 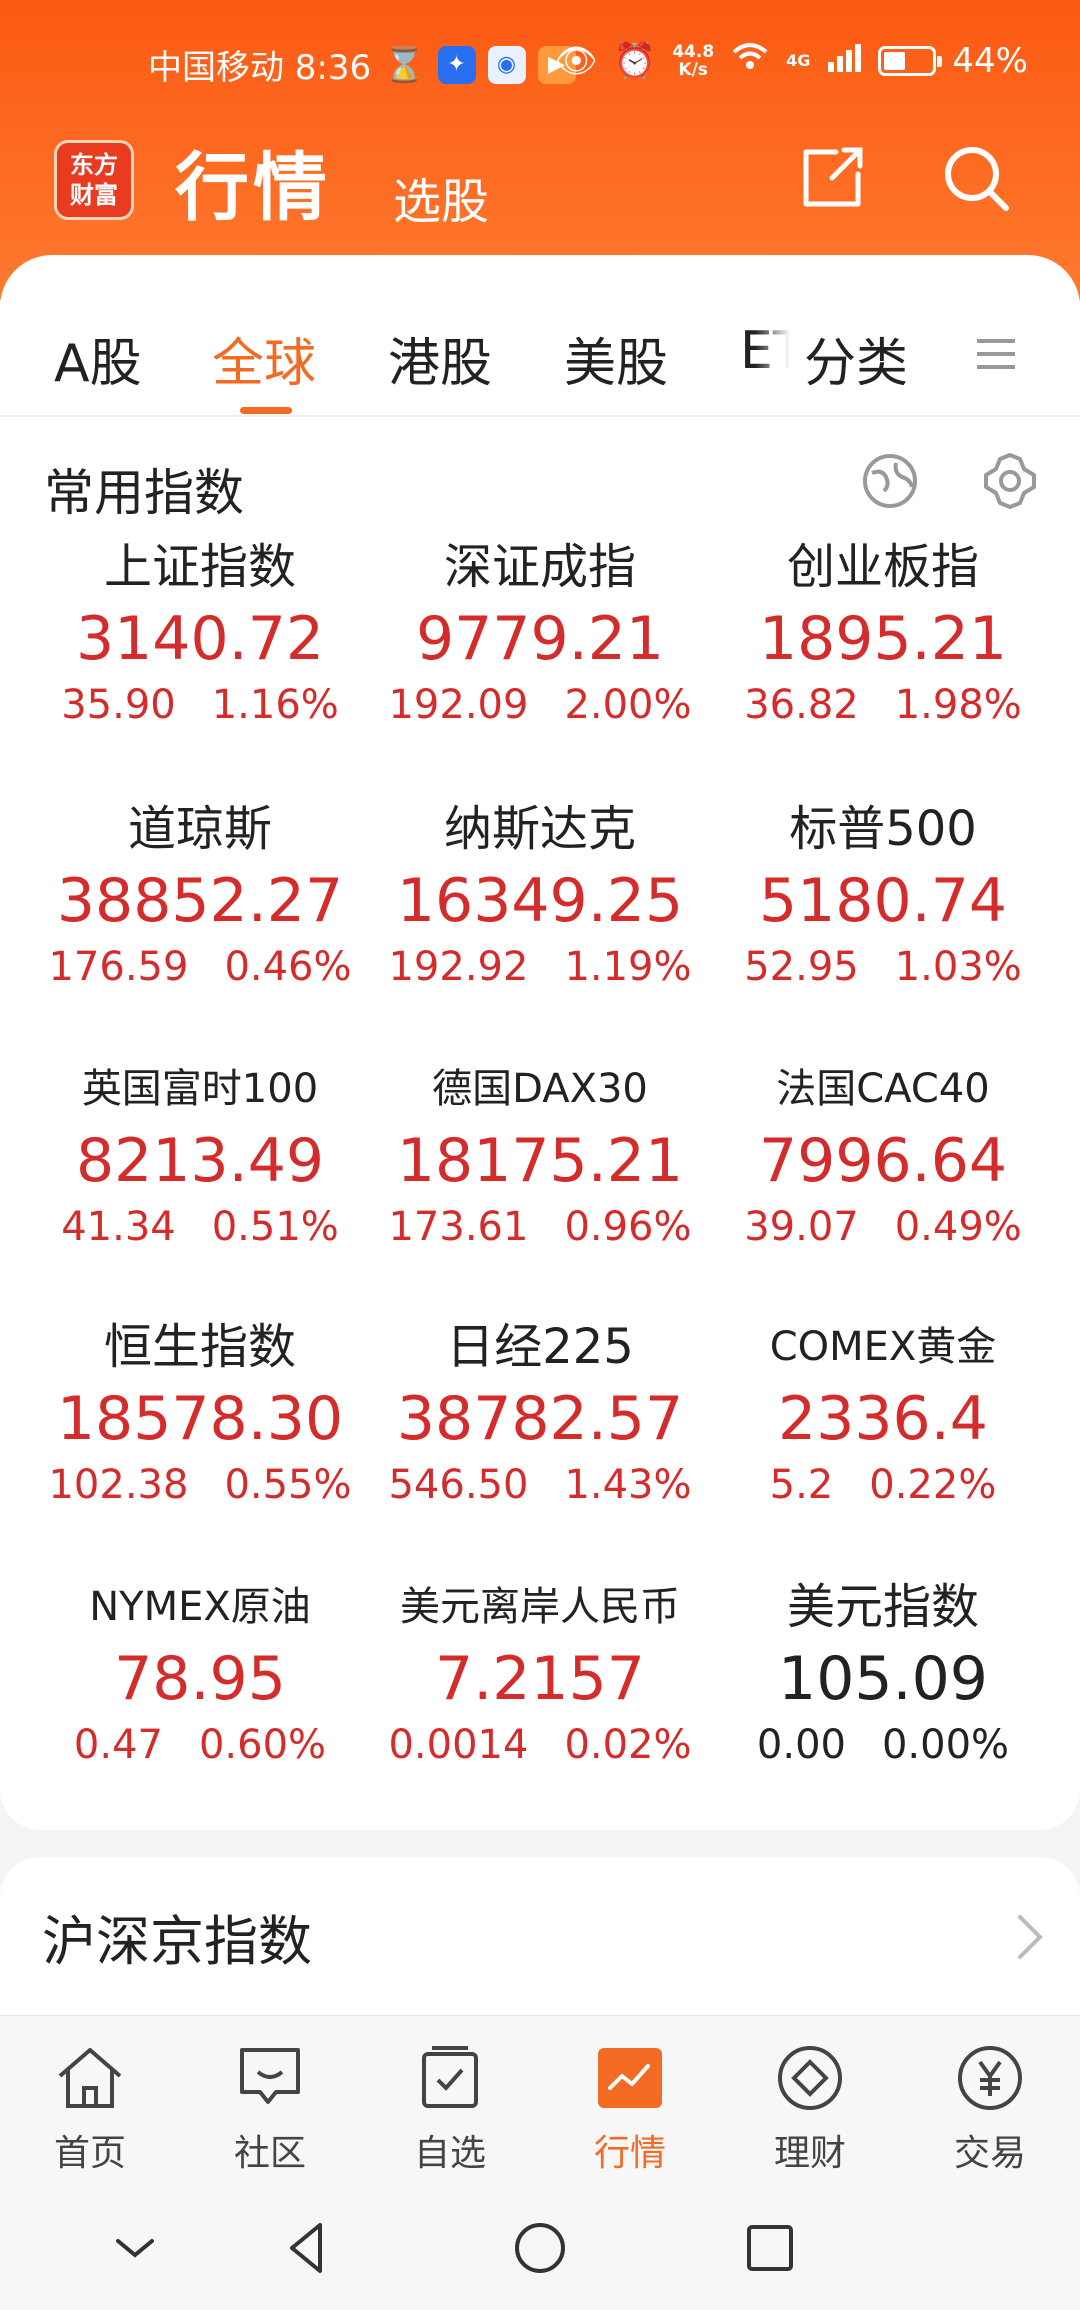 I want to click on index-price: 1895.21, so click(x=883, y=639).